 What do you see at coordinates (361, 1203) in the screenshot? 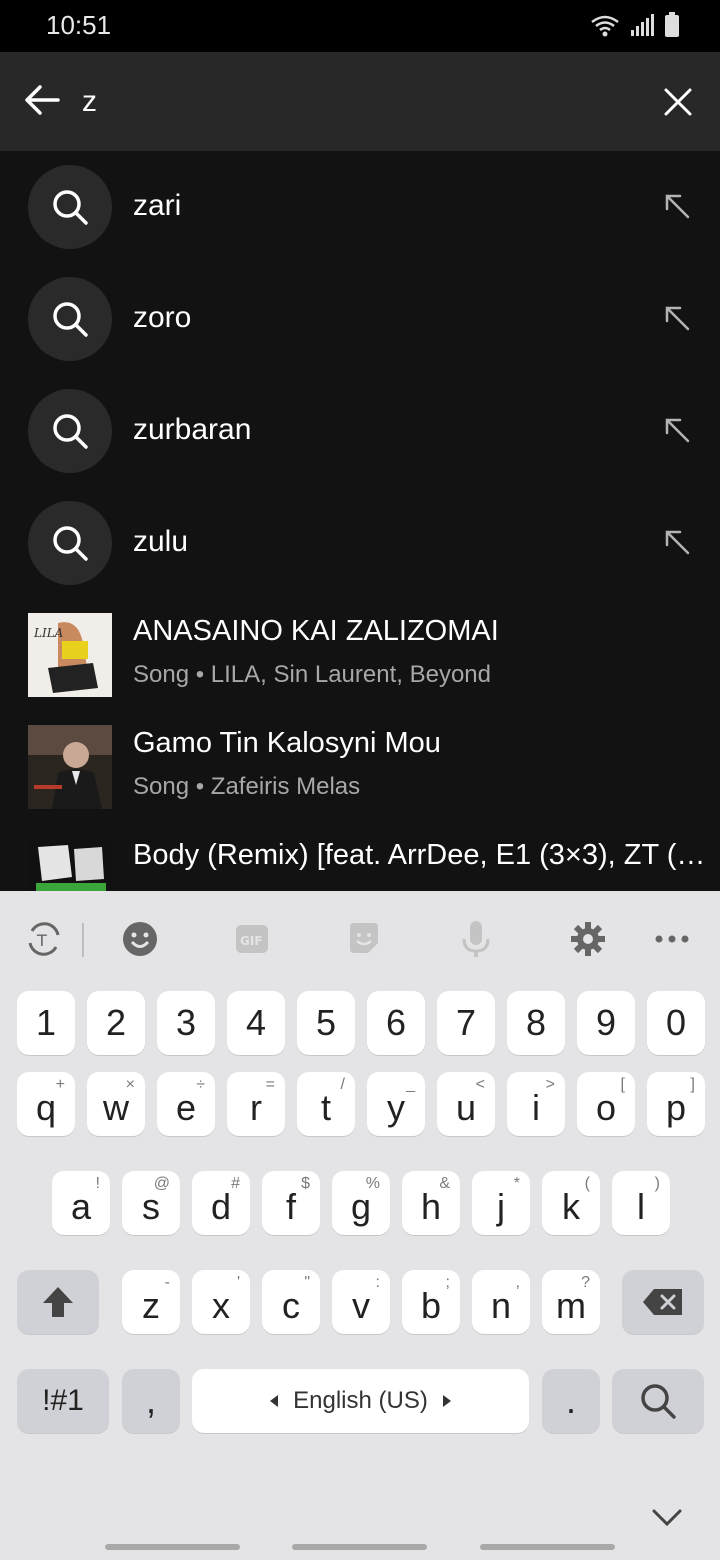
I see `key-g: % g` at bounding box center [361, 1203].